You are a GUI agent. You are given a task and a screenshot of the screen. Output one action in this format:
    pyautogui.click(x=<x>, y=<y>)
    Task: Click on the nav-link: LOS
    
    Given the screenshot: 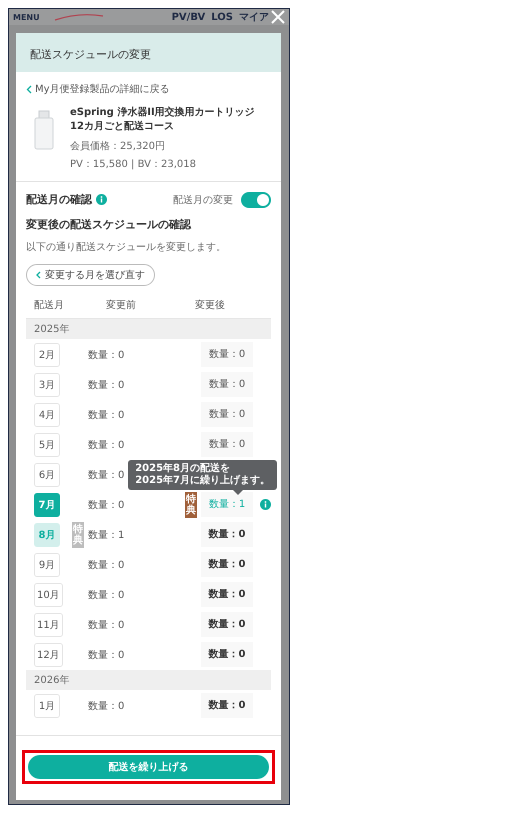 What is the action you would take?
    pyautogui.click(x=222, y=17)
    